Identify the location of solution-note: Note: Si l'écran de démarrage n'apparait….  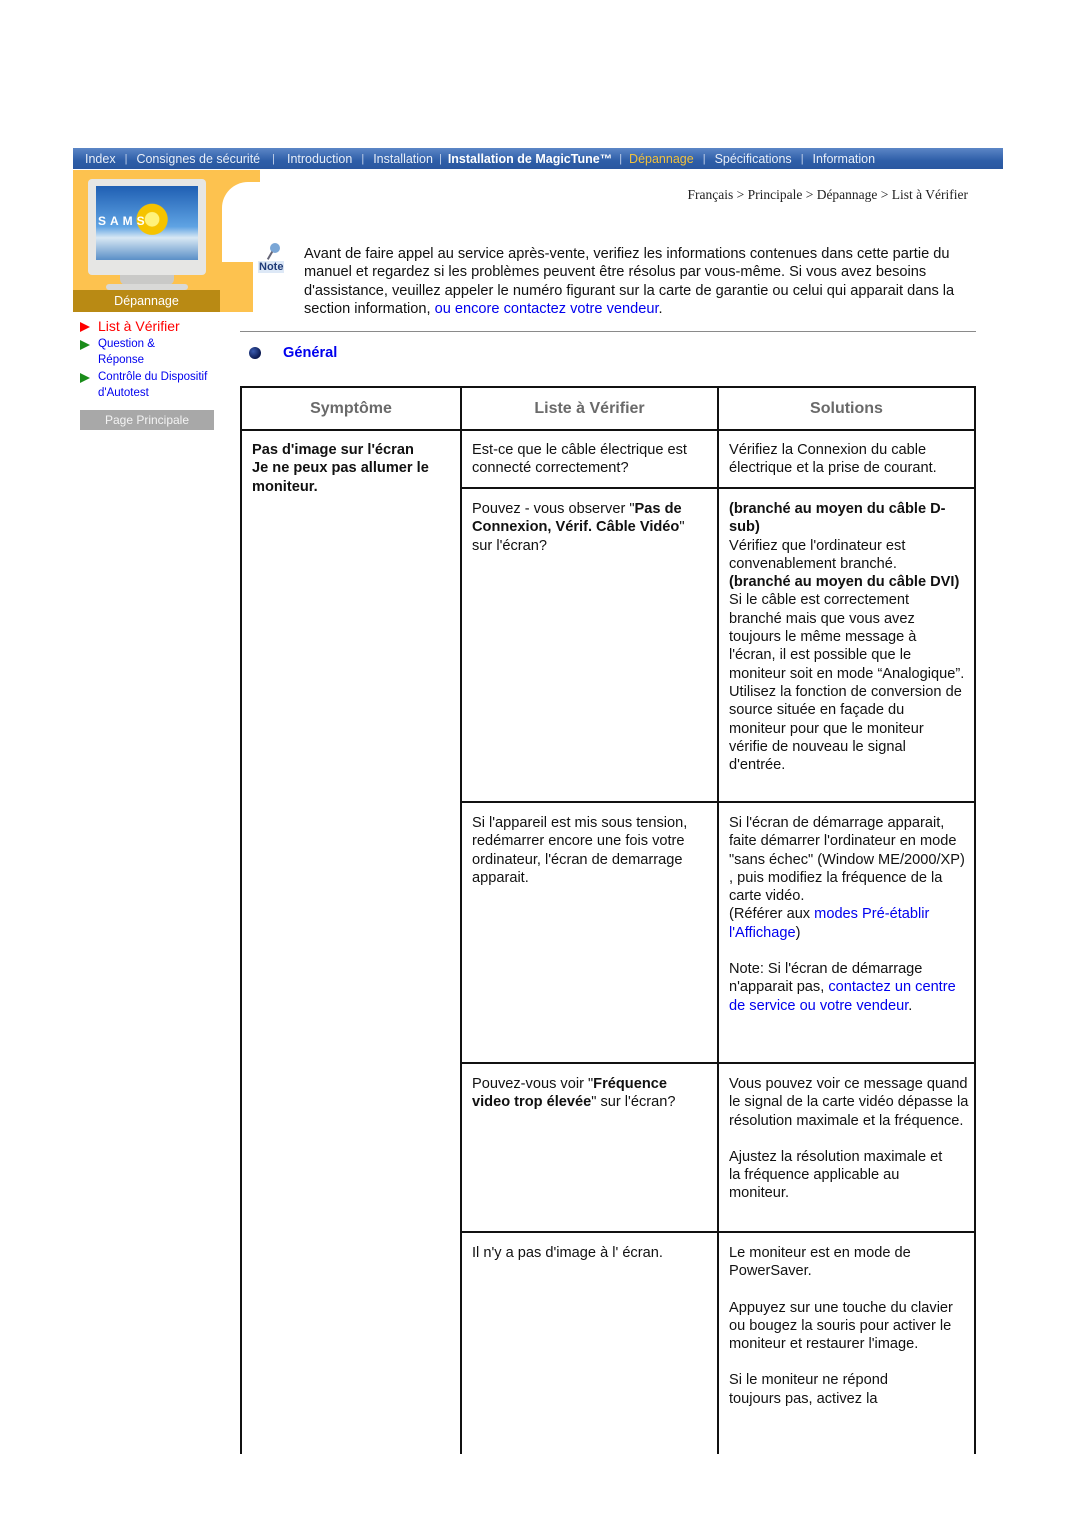
(847, 987).